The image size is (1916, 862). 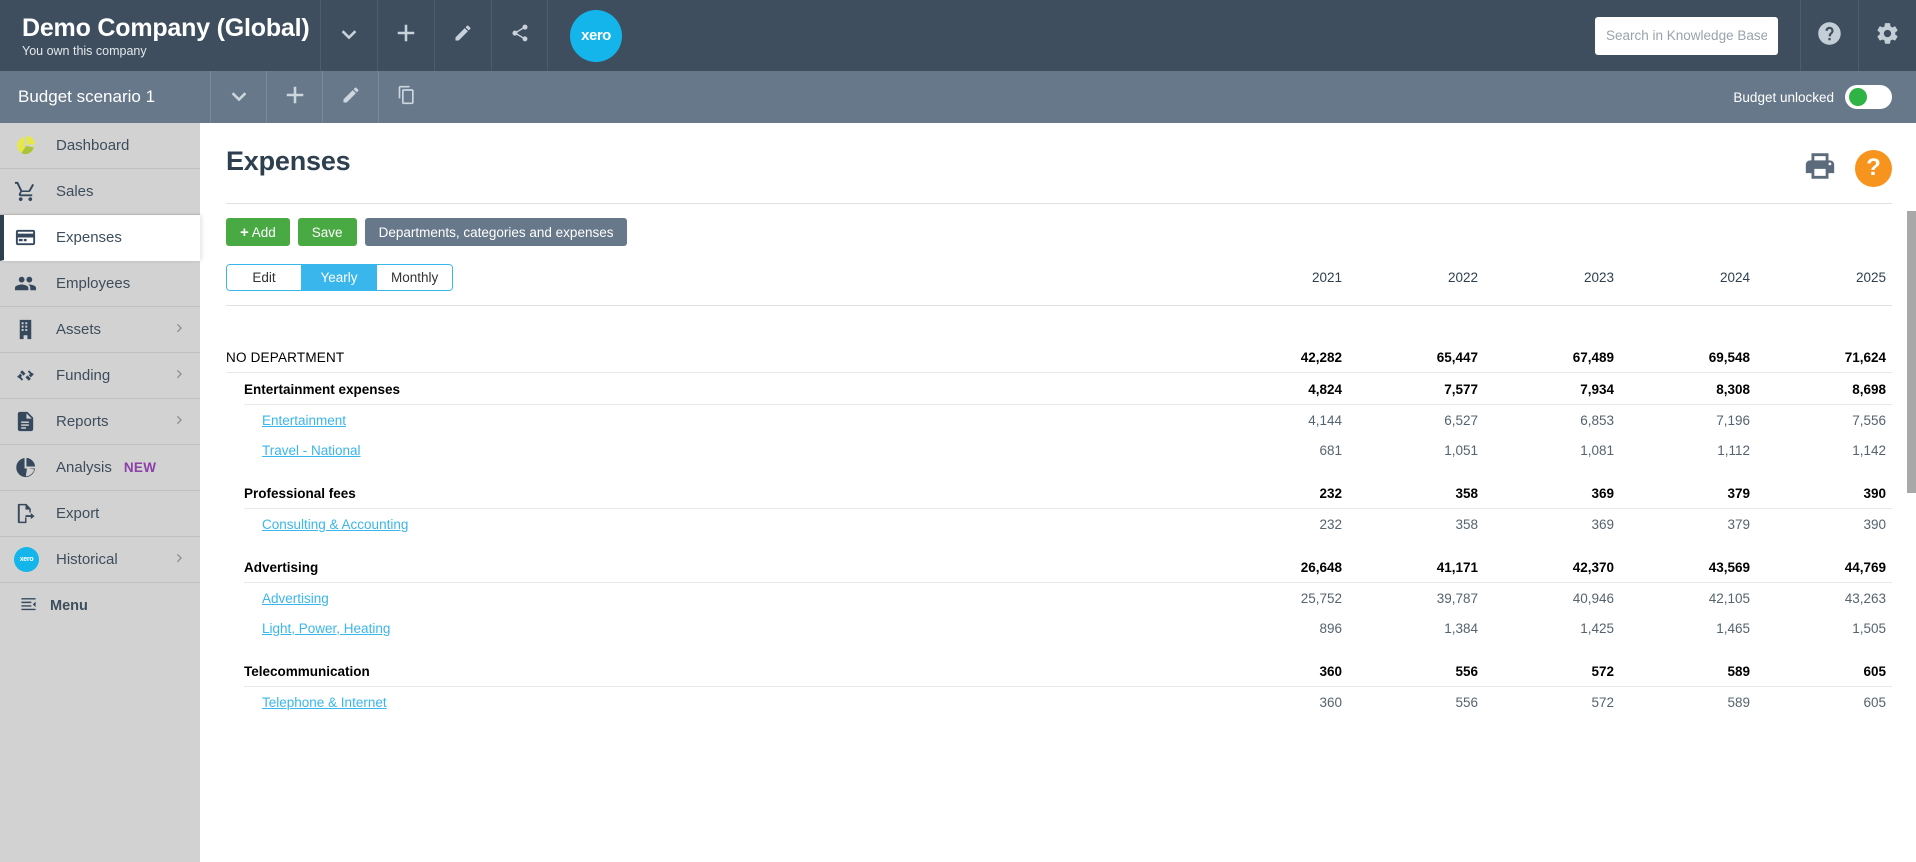 I want to click on sidebar-collapse-menu: Menu, so click(x=100, y=606).